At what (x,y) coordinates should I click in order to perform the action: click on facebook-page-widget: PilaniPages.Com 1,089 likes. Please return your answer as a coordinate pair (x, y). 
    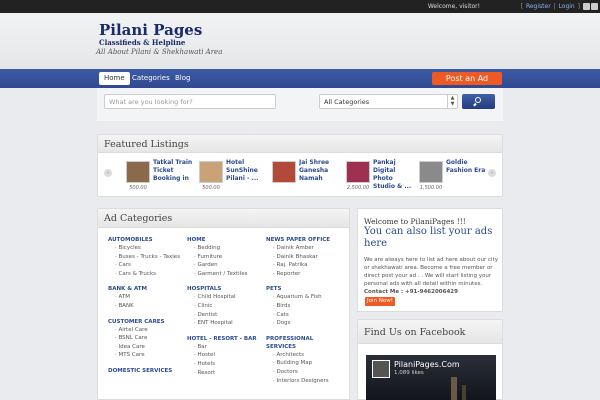
    Looking at the image, I should click on (431, 377).